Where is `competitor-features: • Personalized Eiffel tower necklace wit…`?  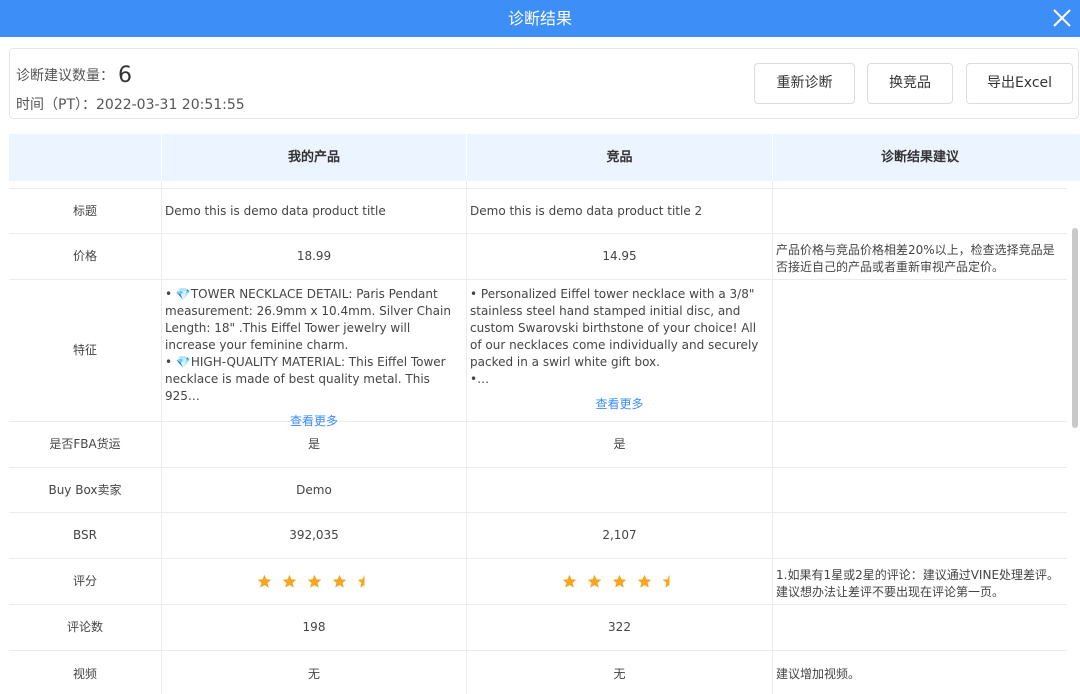 competitor-features: • Personalized Eiffel tower necklace wit… is located at coordinates (614, 336).